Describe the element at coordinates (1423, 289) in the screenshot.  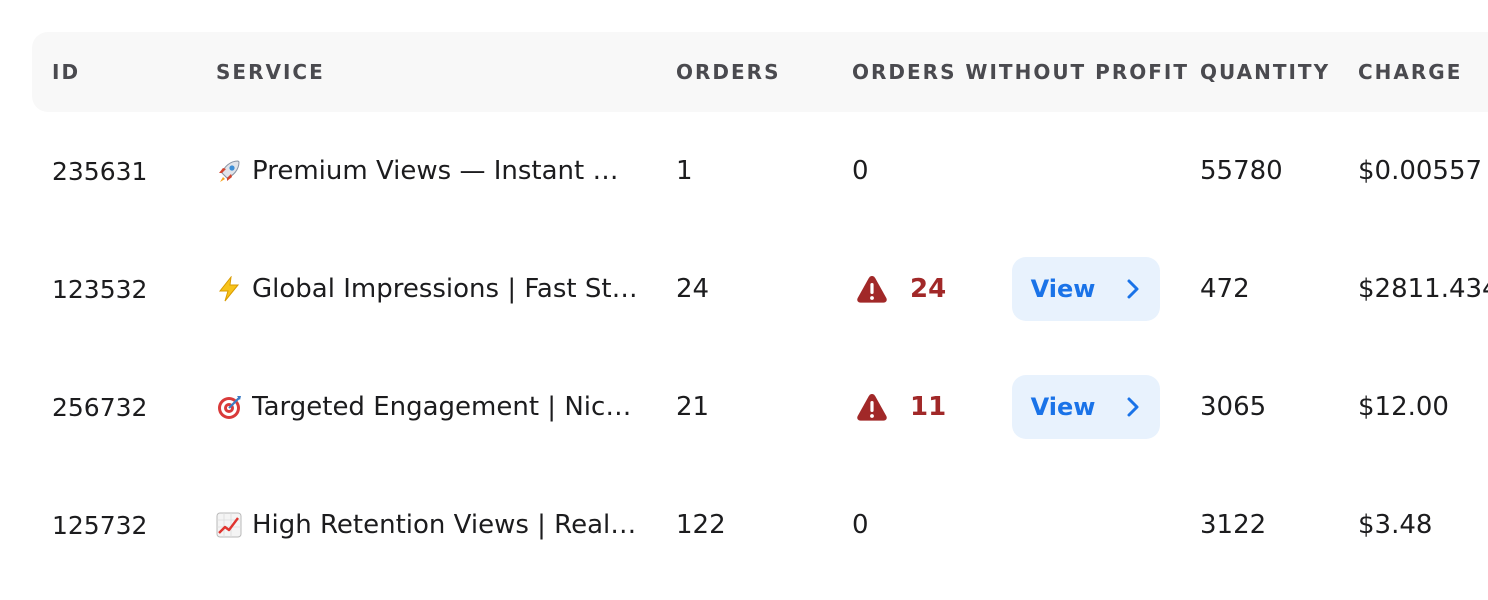
I see `charge-value: $2811.434` at that location.